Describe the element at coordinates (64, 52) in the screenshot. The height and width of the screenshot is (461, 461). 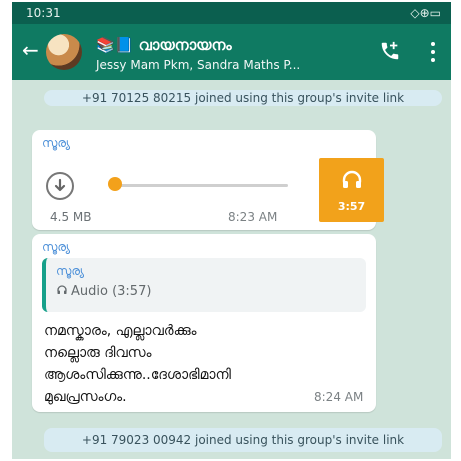
I see `group-avatar` at that location.